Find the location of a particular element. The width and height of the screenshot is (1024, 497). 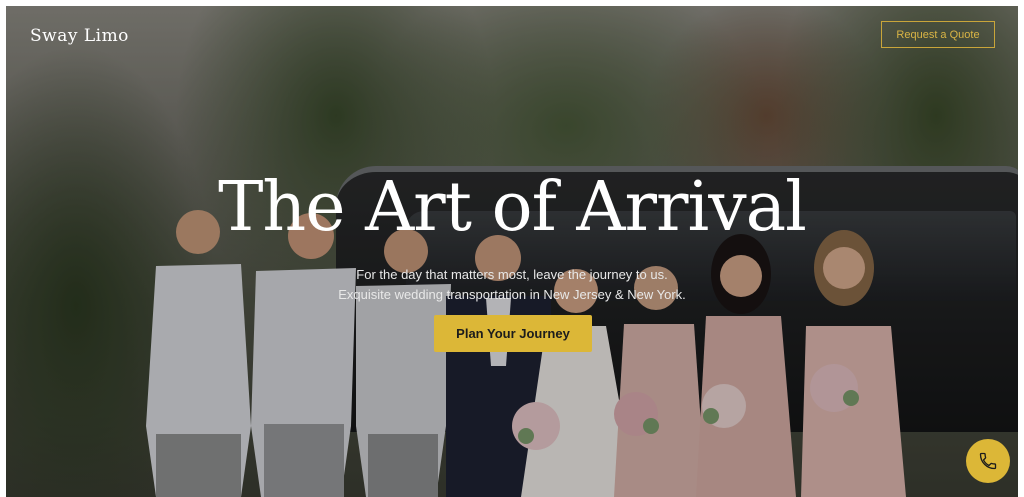

brand-logo: Sway Limo is located at coordinates (79, 36).